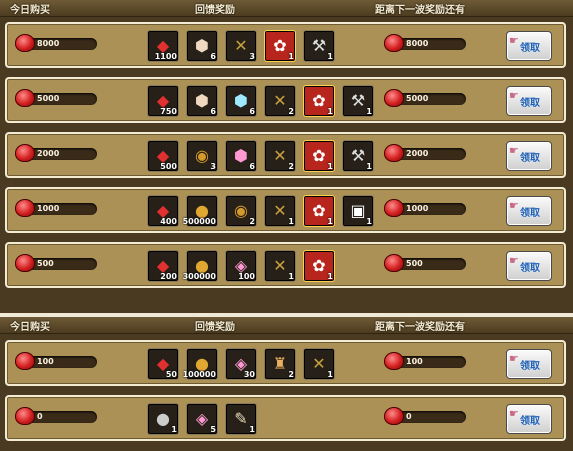  What do you see at coordinates (246, 276) in the screenshot?
I see `reward-item-count: 100` at bounding box center [246, 276].